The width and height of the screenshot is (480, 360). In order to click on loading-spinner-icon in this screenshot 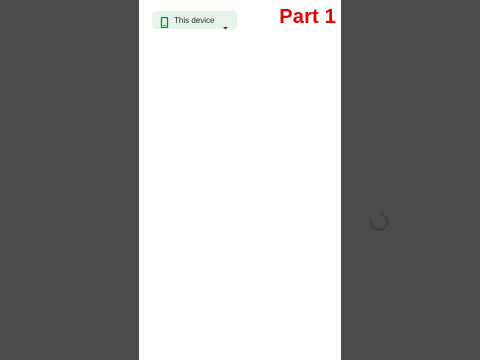, I will do `click(379, 222)`.